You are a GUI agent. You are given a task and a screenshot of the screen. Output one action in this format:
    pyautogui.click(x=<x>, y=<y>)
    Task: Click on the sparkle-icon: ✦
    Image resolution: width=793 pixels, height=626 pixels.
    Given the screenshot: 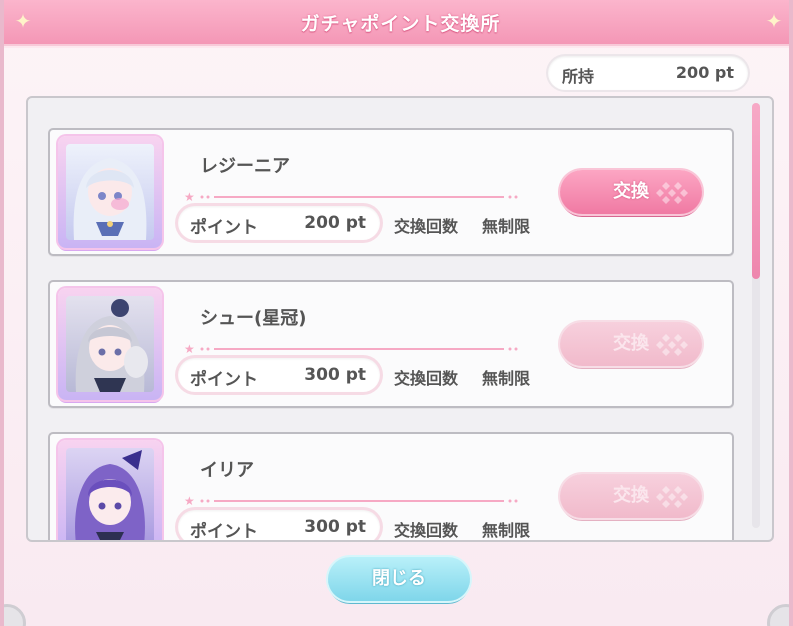 What is the action you would take?
    pyautogui.click(x=774, y=21)
    